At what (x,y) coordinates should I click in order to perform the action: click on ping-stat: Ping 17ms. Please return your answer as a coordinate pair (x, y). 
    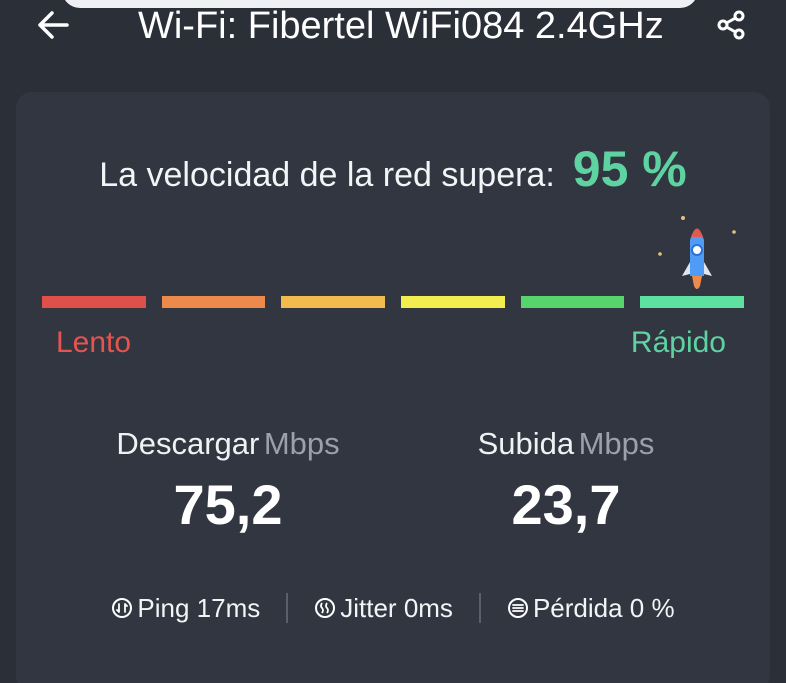
    Looking at the image, I should click on (185, 608).